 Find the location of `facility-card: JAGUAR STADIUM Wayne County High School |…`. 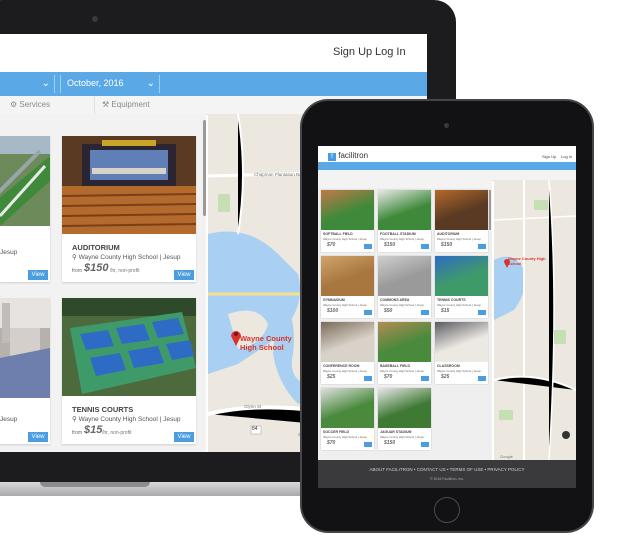

facility-card: JAGUAR STADIUM Wayne County High School |… is located at coordinates (404, 419).